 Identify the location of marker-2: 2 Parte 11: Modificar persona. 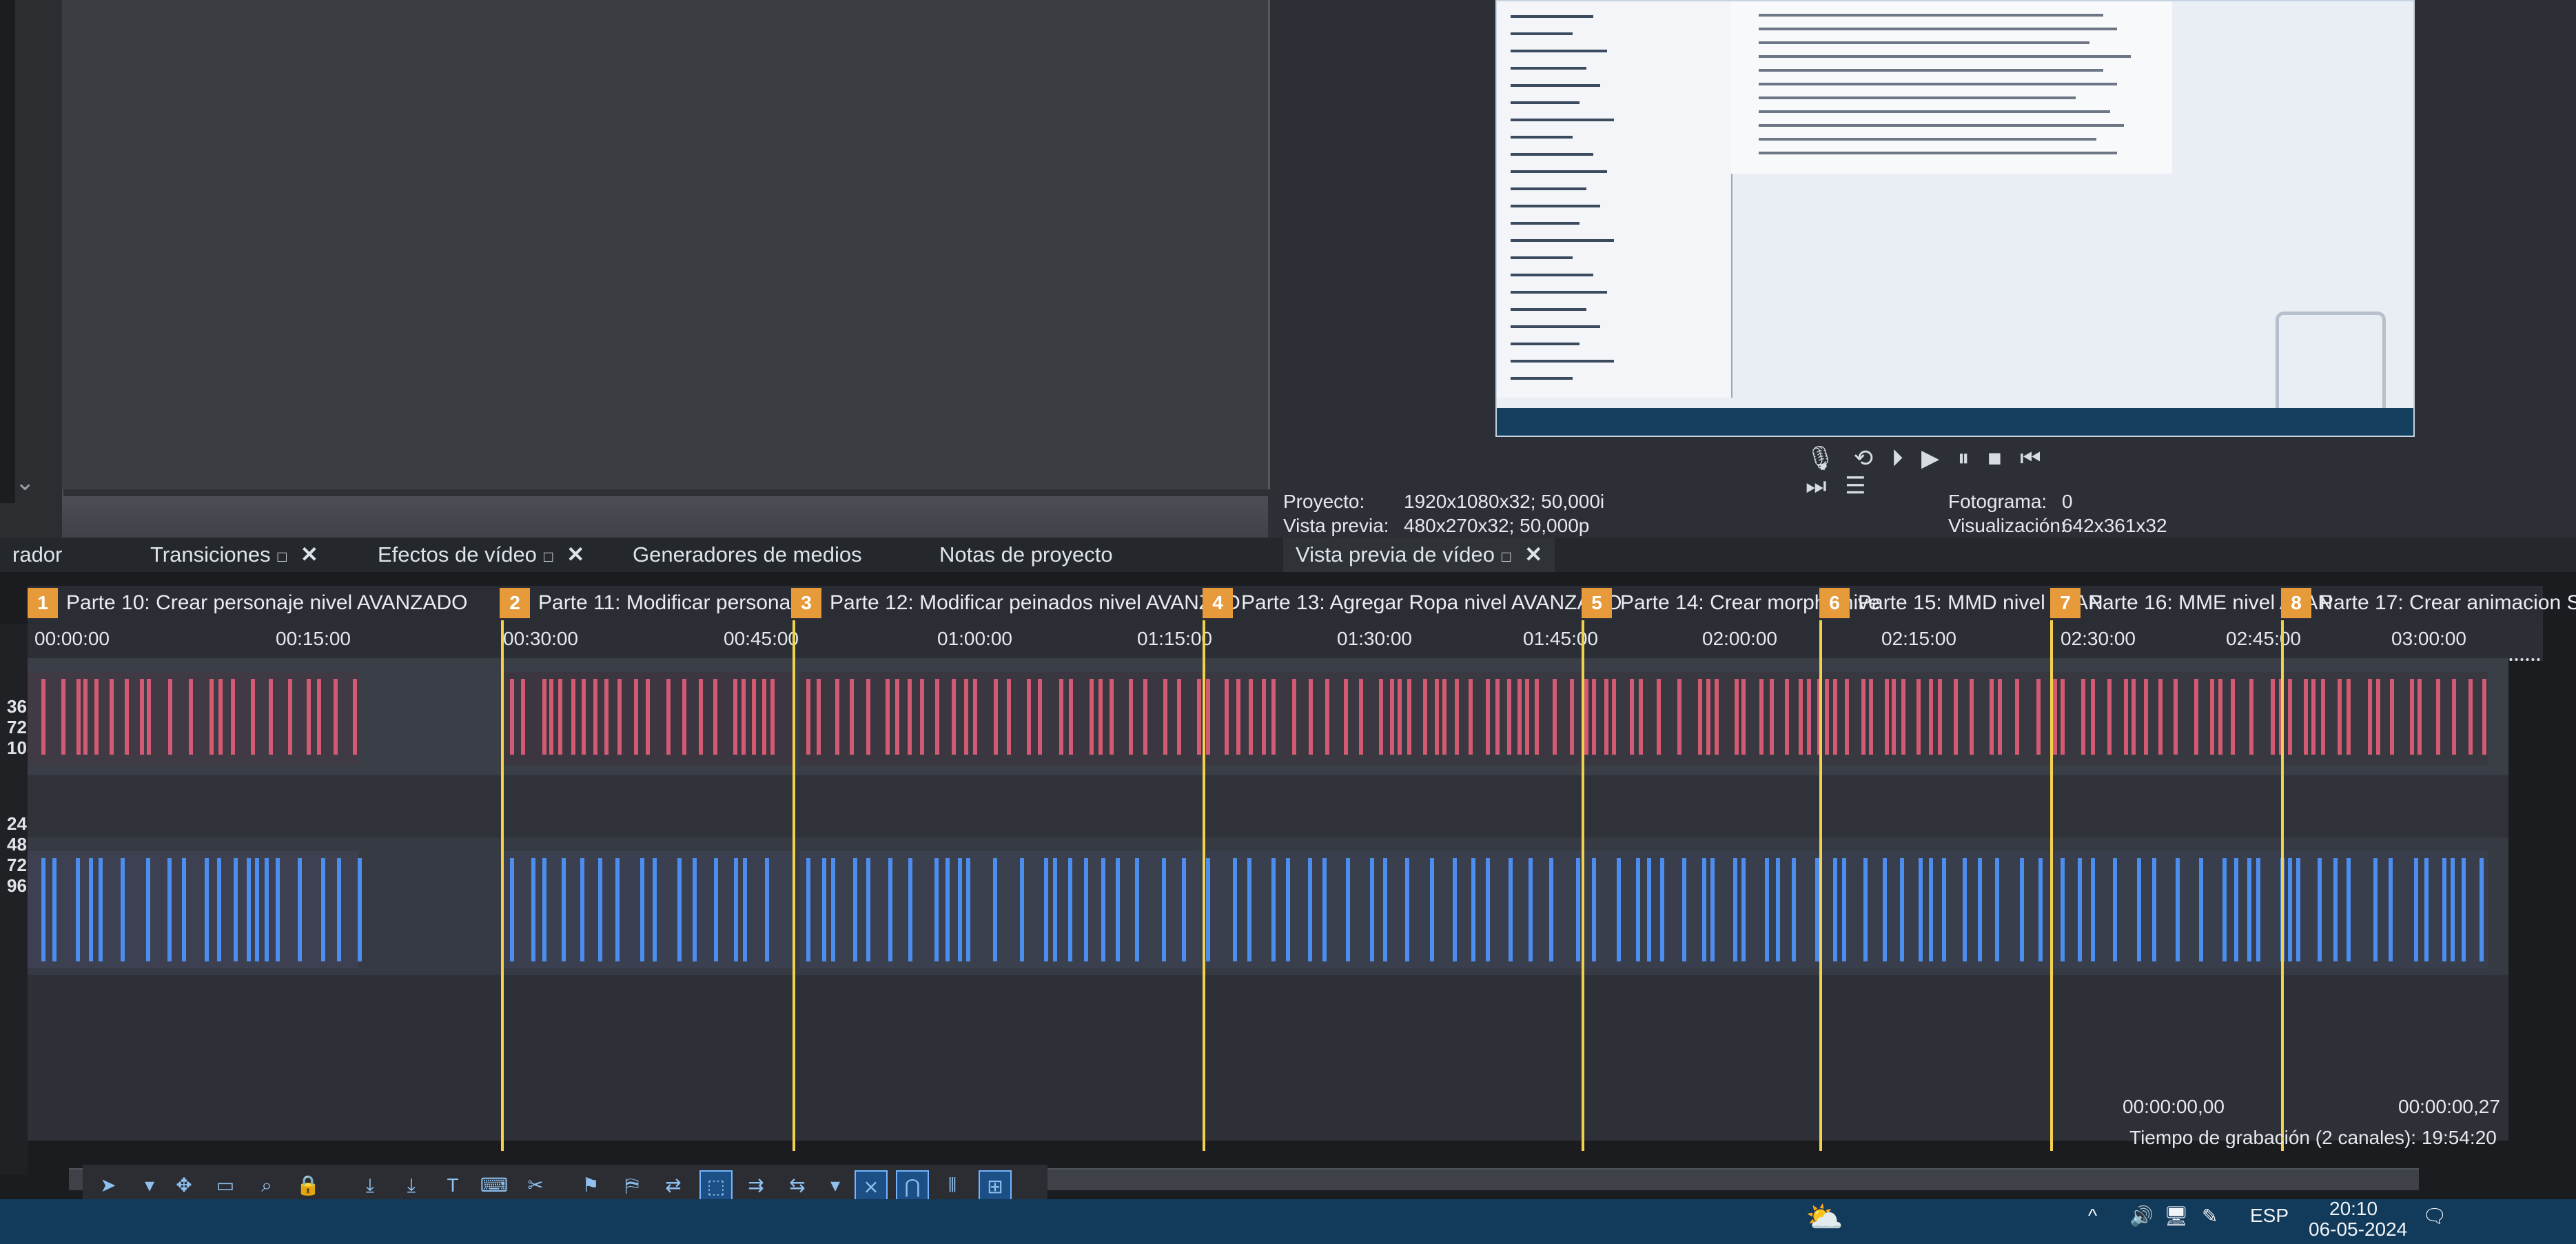
(645, 603).